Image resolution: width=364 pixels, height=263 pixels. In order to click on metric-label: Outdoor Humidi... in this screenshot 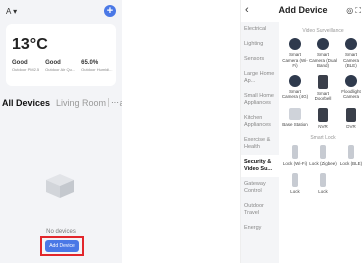, I will do `click(97, 69)`.